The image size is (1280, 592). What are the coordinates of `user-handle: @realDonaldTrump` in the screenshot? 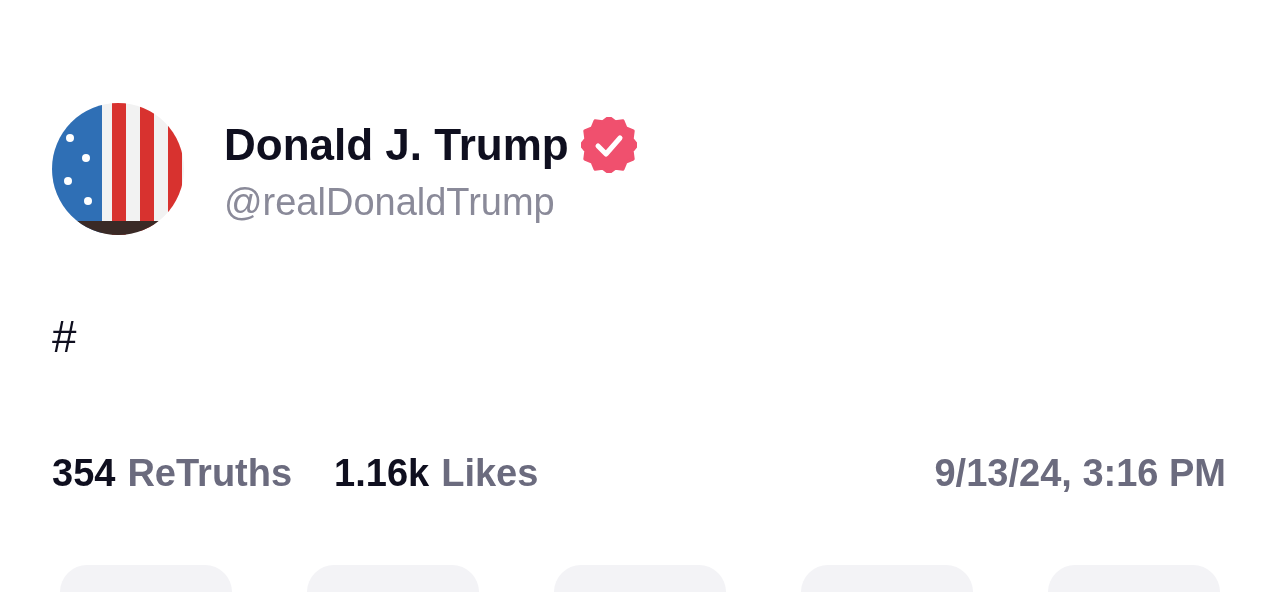 It's located at (390, 202).